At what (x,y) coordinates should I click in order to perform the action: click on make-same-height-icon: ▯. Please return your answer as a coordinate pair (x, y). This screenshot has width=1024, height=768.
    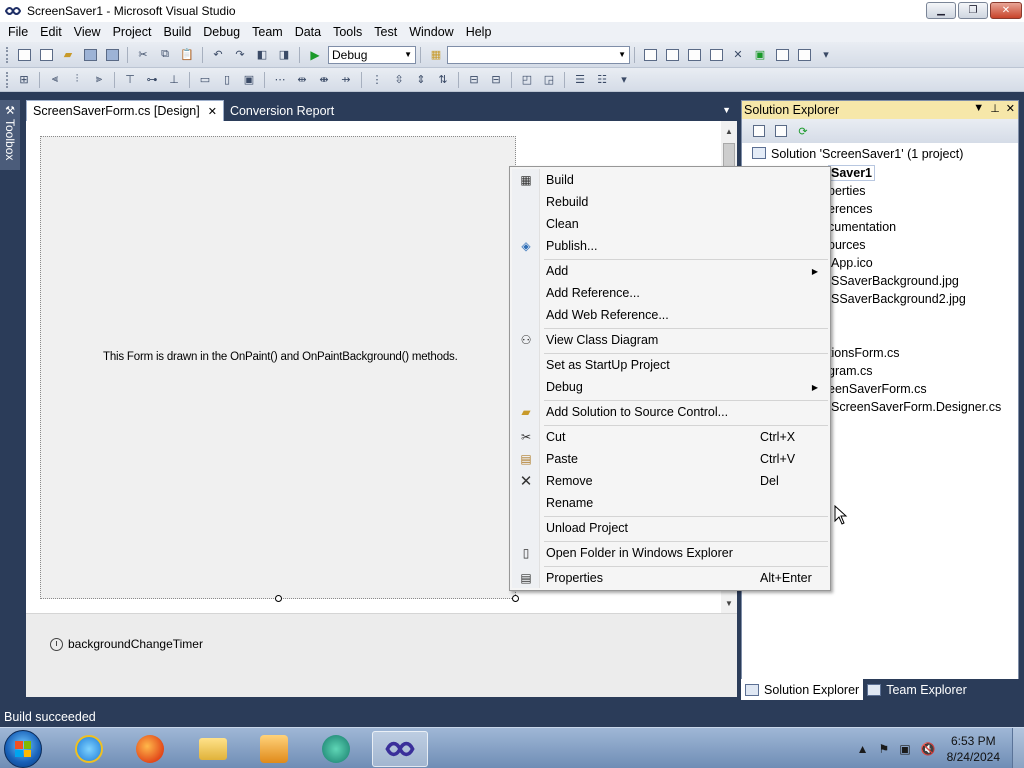
    Looking at the image, I should click on (227, 80).